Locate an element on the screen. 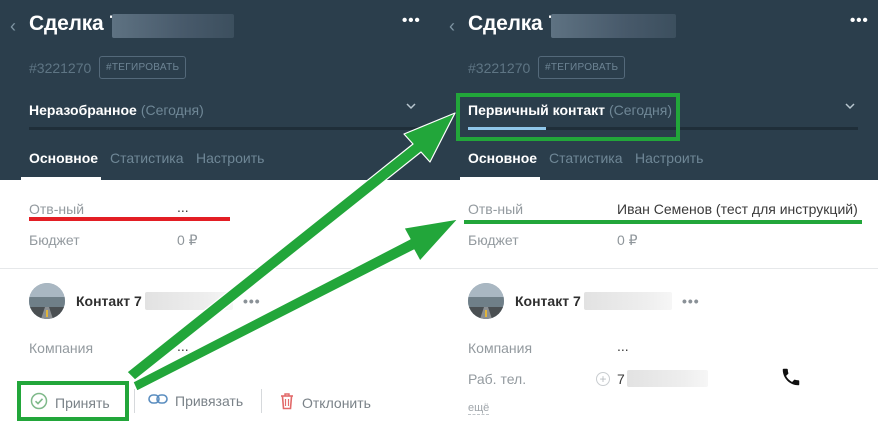 Image resolution: width=878 pixels, height=429 pixels. stage-highlight is located at coordinates (568, 117).